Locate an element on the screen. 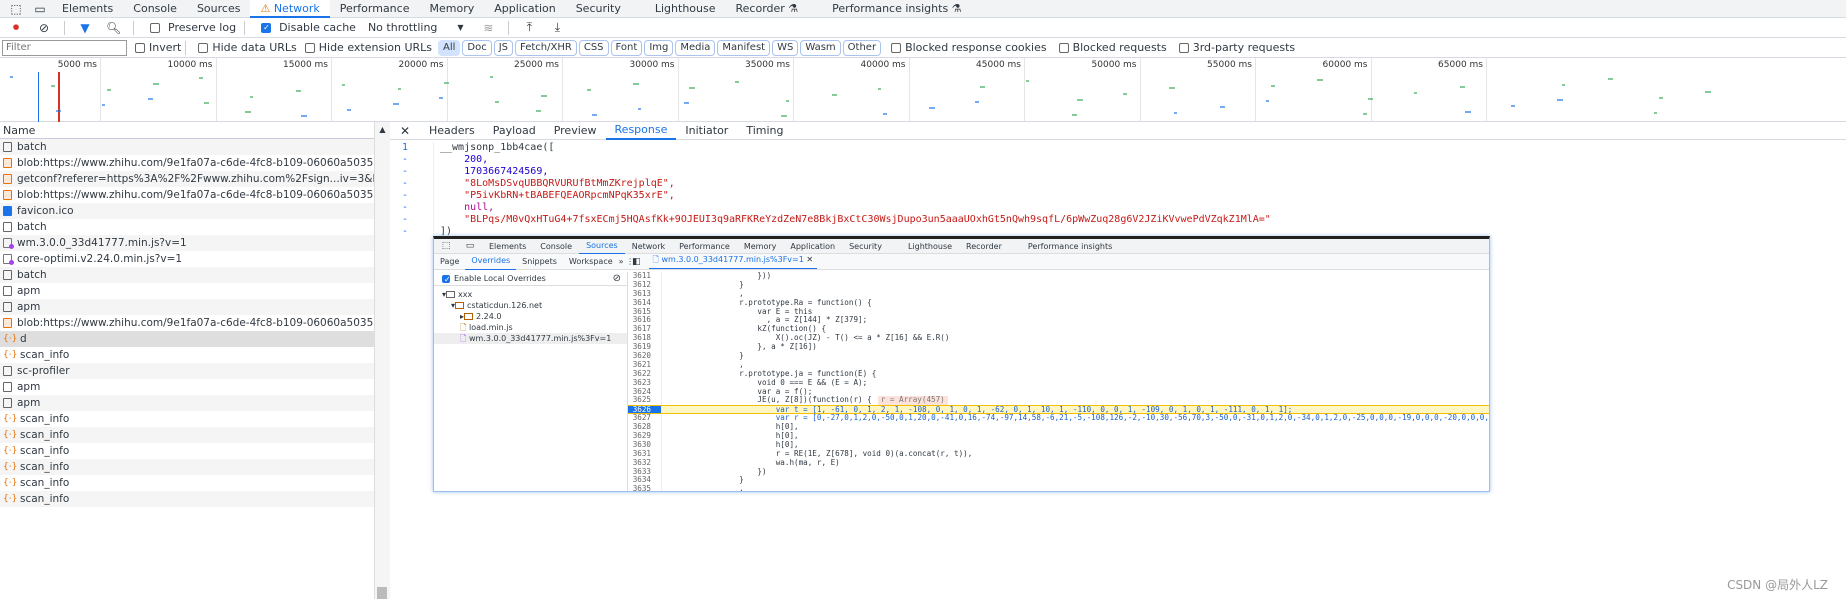 The width and height of the screenshot is (1846, 599). tab-network: ⚠ Network is located at coordinates (290, 9).